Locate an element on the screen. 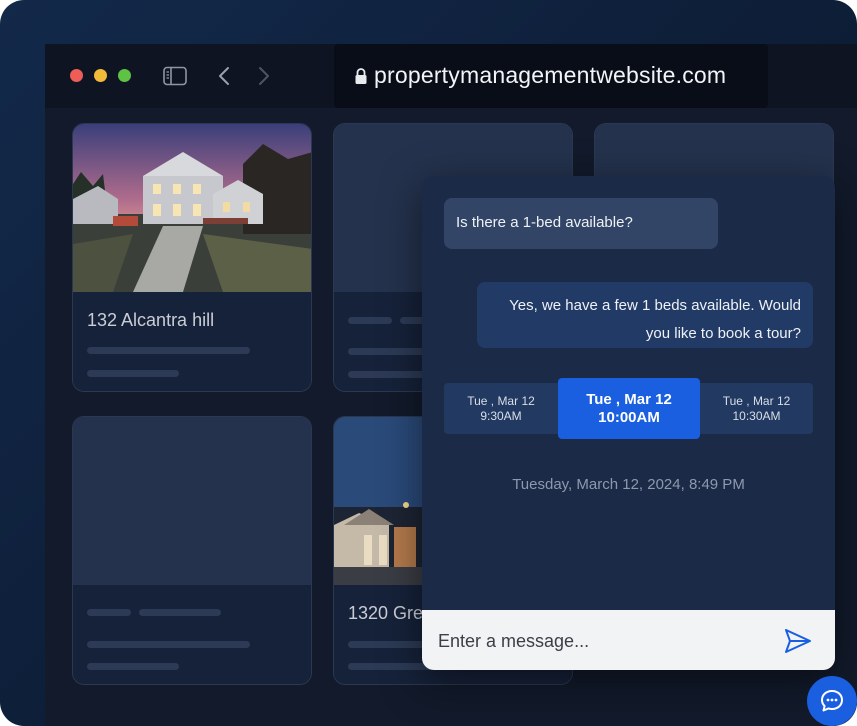  message-timestamp: Tuesday, March 12, 2024, 8:49 PM is located at coordinates (628, 484).